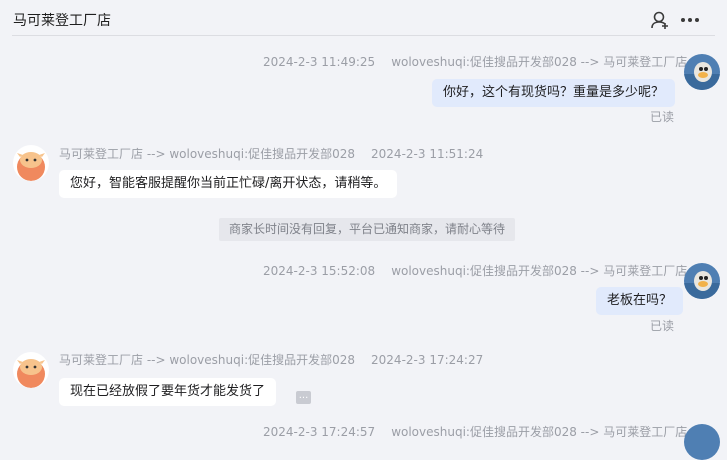 This screenshot has width=727, height=460. I want to click on message-time: 2024-2-3 17:24:27, so click(427, 360).